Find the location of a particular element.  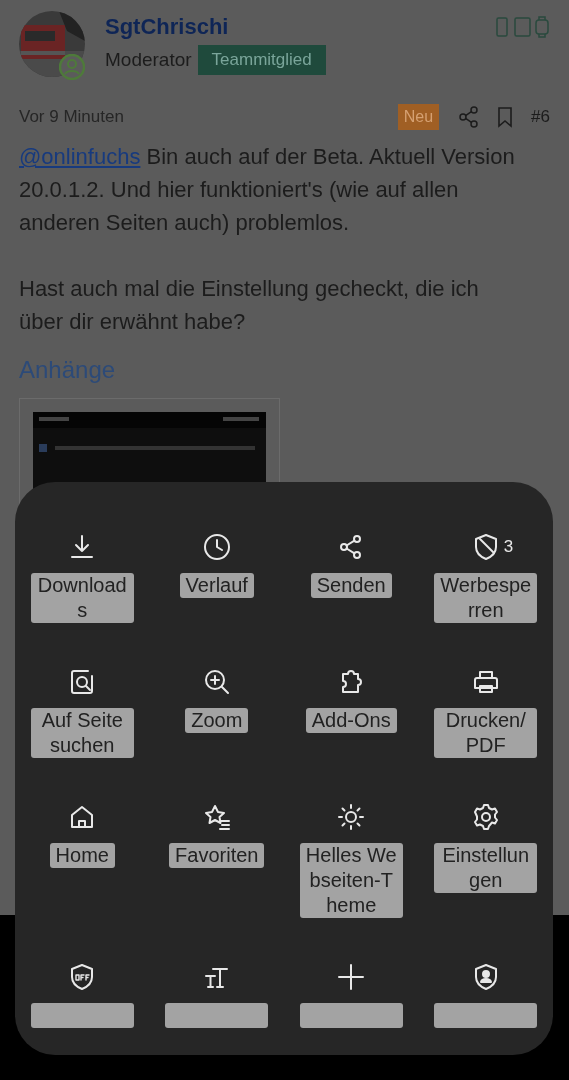

menu-item-label: Helles Webseiten-Theme is located at coordinates (351, 880).